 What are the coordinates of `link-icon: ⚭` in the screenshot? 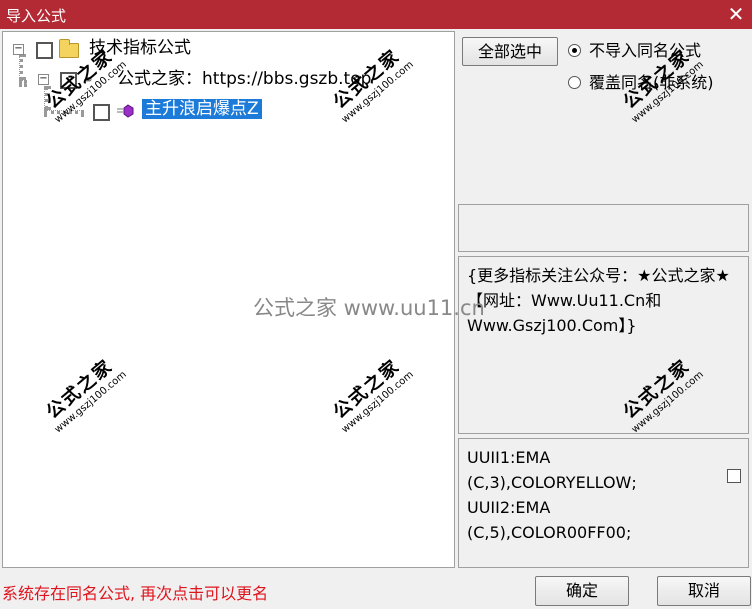 It's located at (88, 80).